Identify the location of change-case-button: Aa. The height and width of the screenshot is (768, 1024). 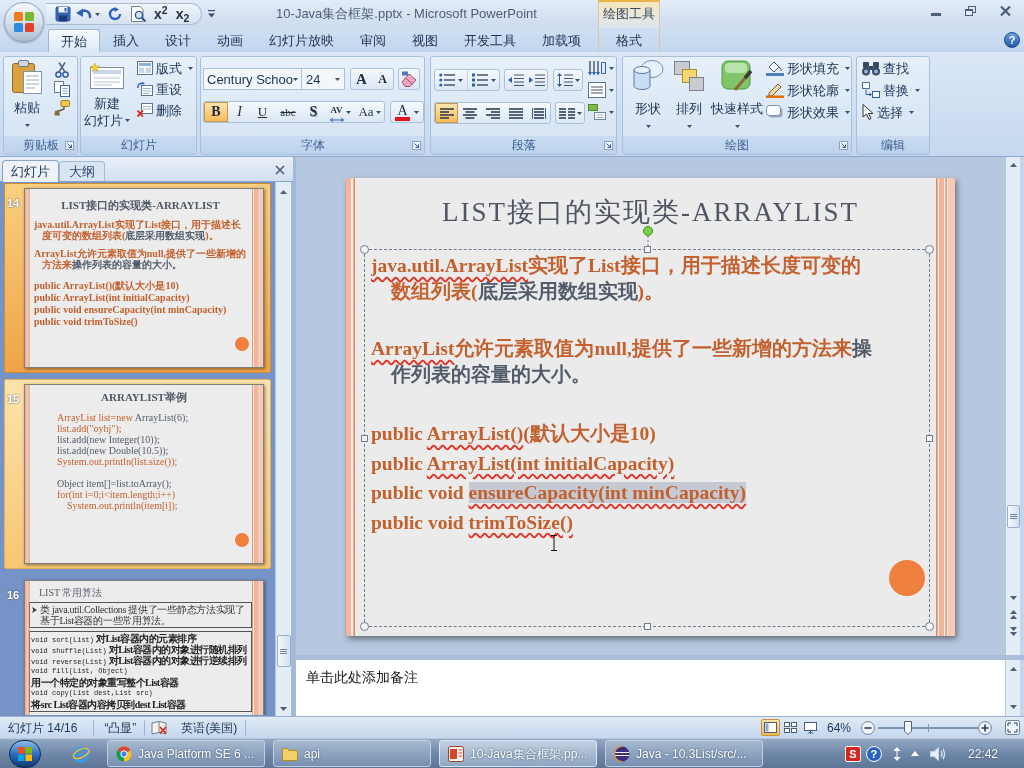
(369, 112).